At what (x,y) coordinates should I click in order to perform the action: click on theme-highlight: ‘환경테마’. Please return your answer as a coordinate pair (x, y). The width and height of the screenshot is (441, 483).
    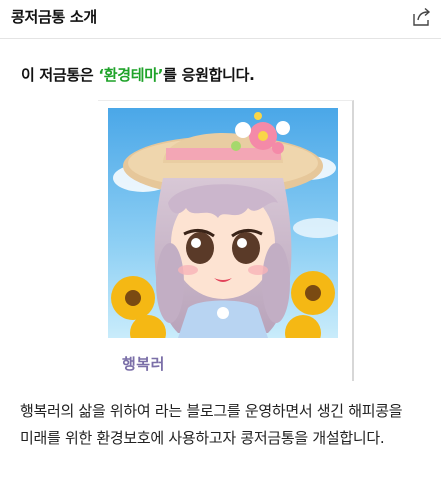
    Looking at the image, I should click on (131, 75).